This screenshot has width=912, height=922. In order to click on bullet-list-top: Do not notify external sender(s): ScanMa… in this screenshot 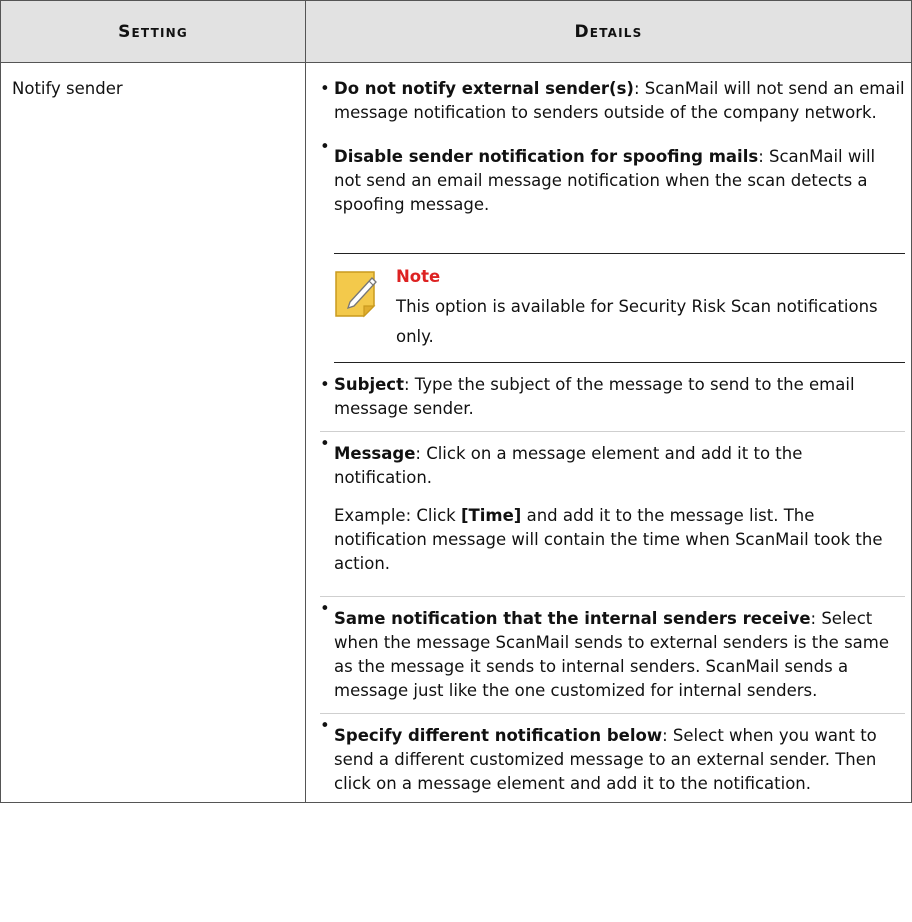, I will do `click(612, 147)`.